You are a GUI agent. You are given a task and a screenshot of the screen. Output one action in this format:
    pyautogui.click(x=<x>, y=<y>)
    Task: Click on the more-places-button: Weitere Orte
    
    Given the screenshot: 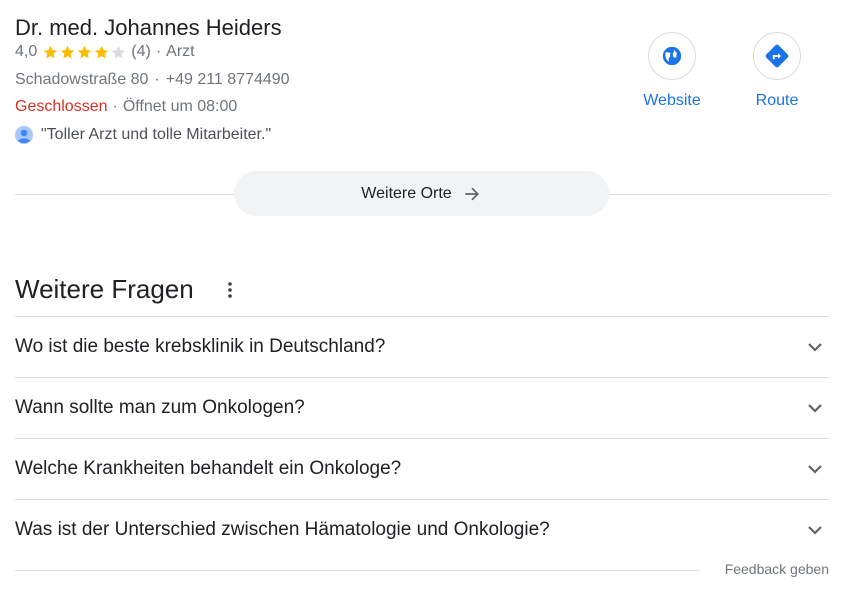 What is the action you would take?
    pyautogui.click(x=421, y=193)
    